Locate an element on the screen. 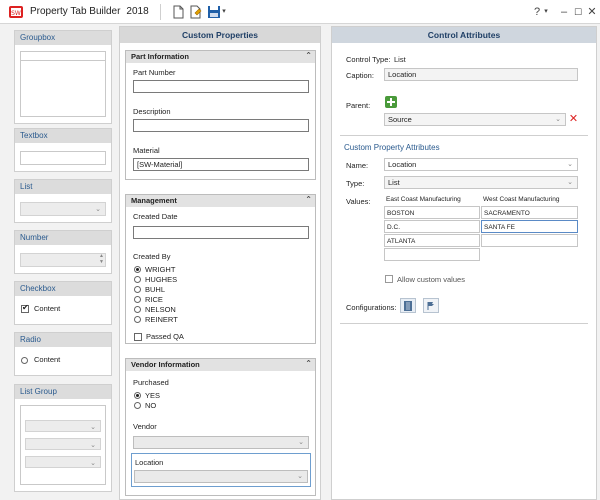 This screenshot has width=600, height=500. custom-property-attributes-title: Custom Property Attributes is located at coordinates (392, 147).